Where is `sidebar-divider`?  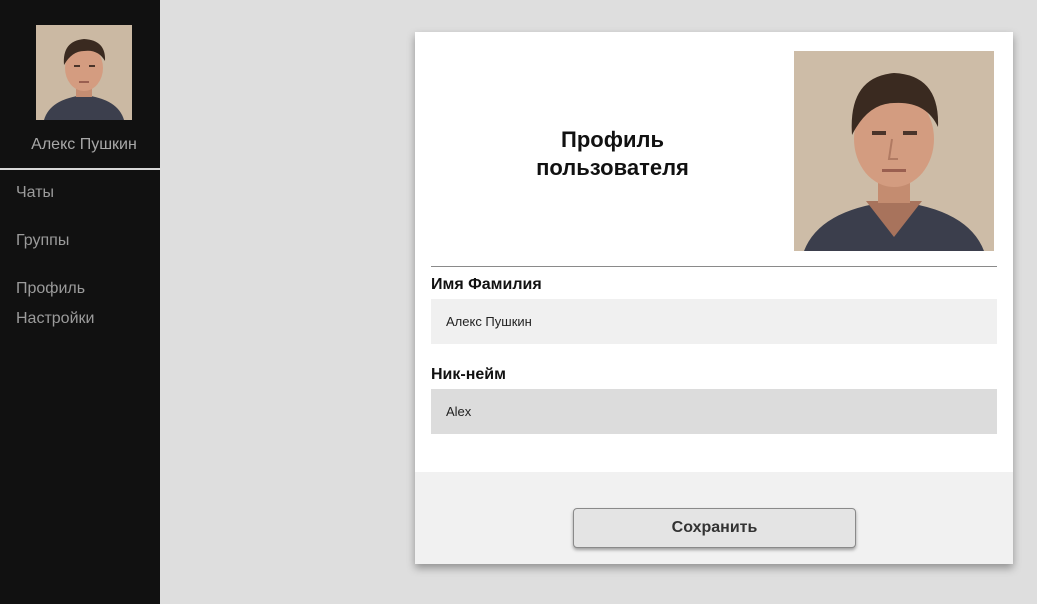
sidebar-divider is located at coordinates (80, 169).